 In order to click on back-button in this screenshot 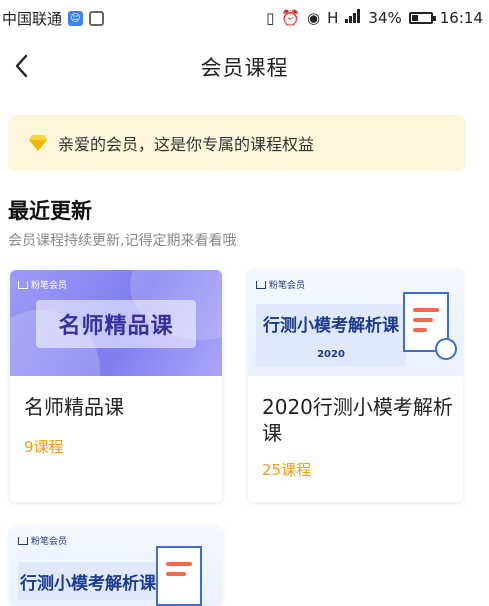, I will do `click(22, 66)`.